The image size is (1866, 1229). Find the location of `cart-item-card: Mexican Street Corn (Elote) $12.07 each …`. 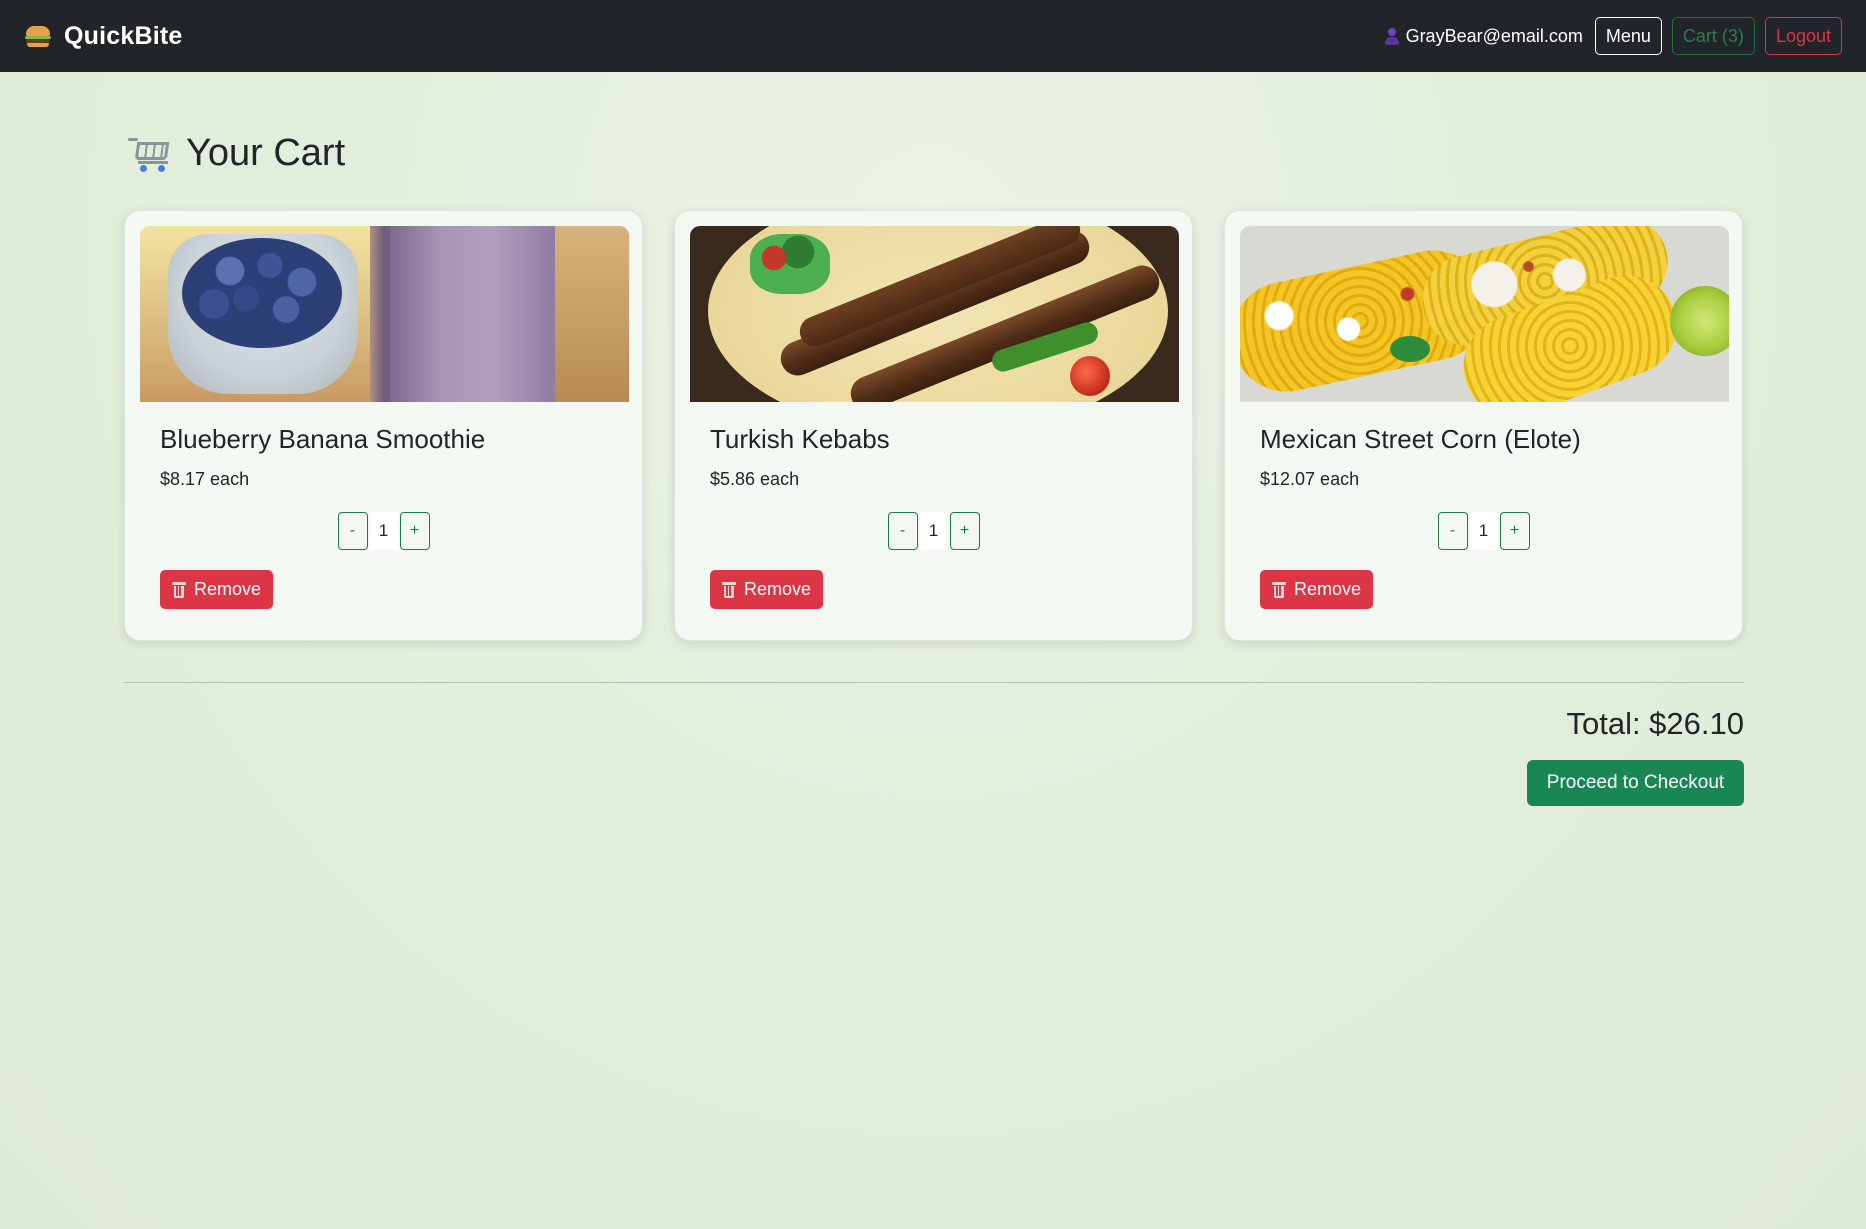

cart-item-card: Mexican Street Corn (Elote) $12.07 each … is located at coordinates (1483, 425).